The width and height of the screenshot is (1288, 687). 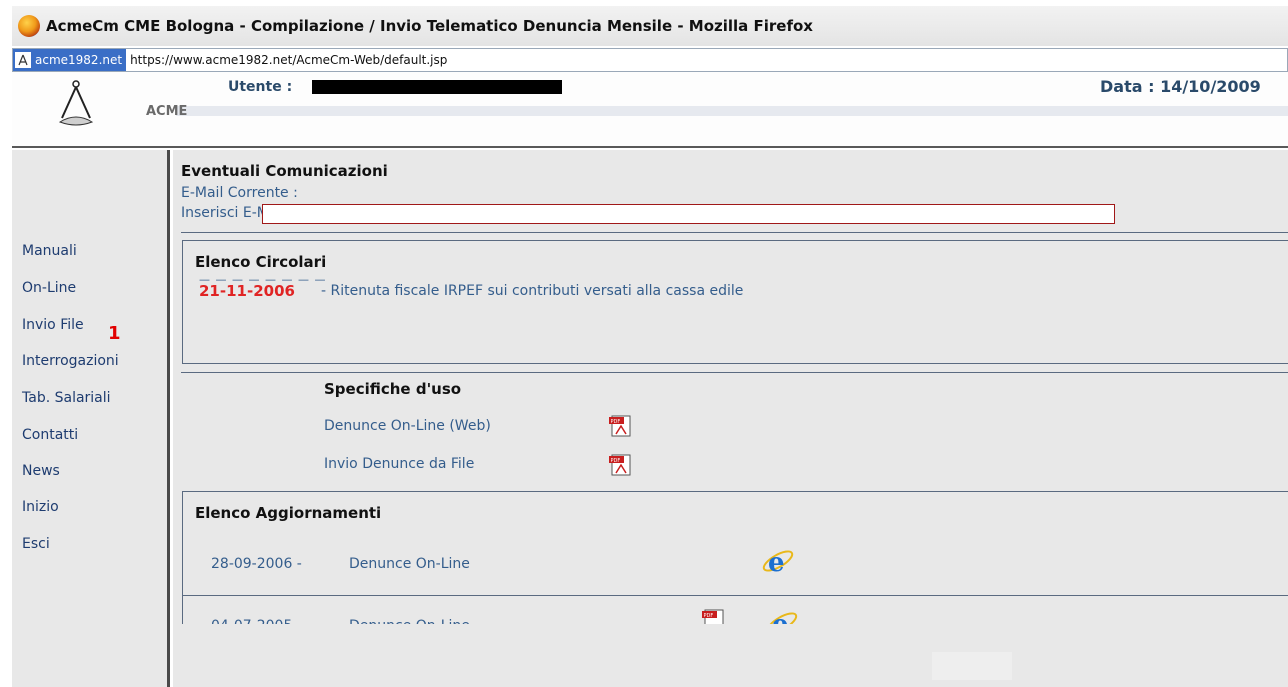 I want to click on header-stripe, so click(x=732, y=111).